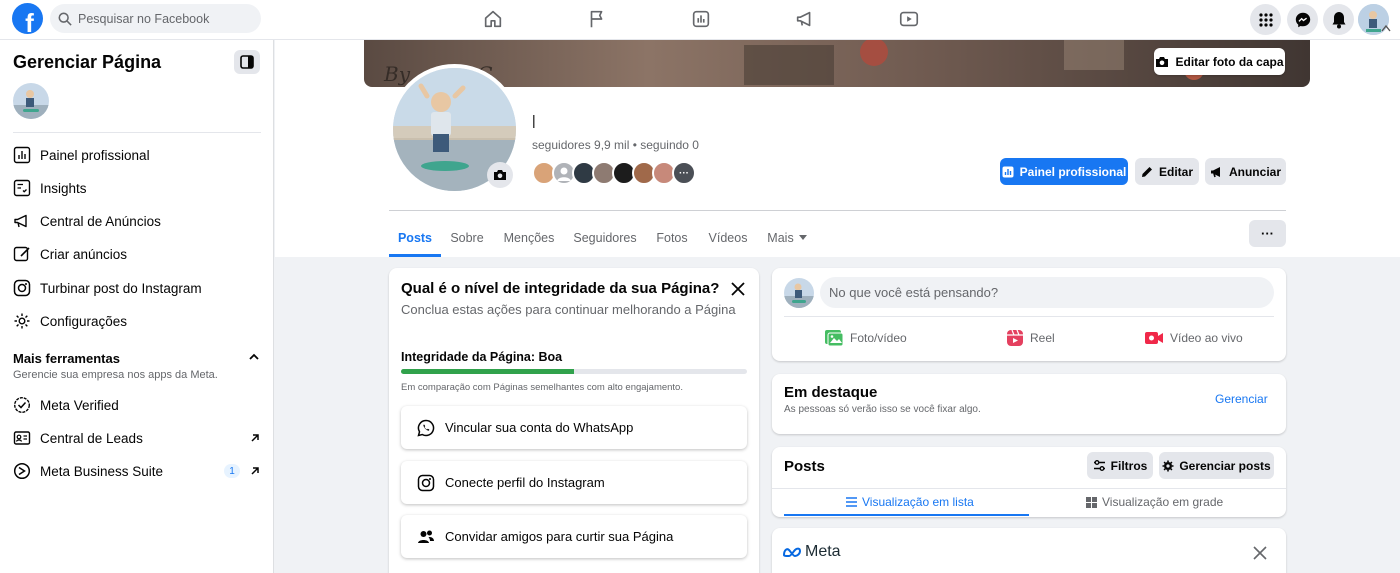 The image size is (1400, 573). Describe the element at coordinates (22, 405) in the screenshot. I see `verified-icon` at that location.